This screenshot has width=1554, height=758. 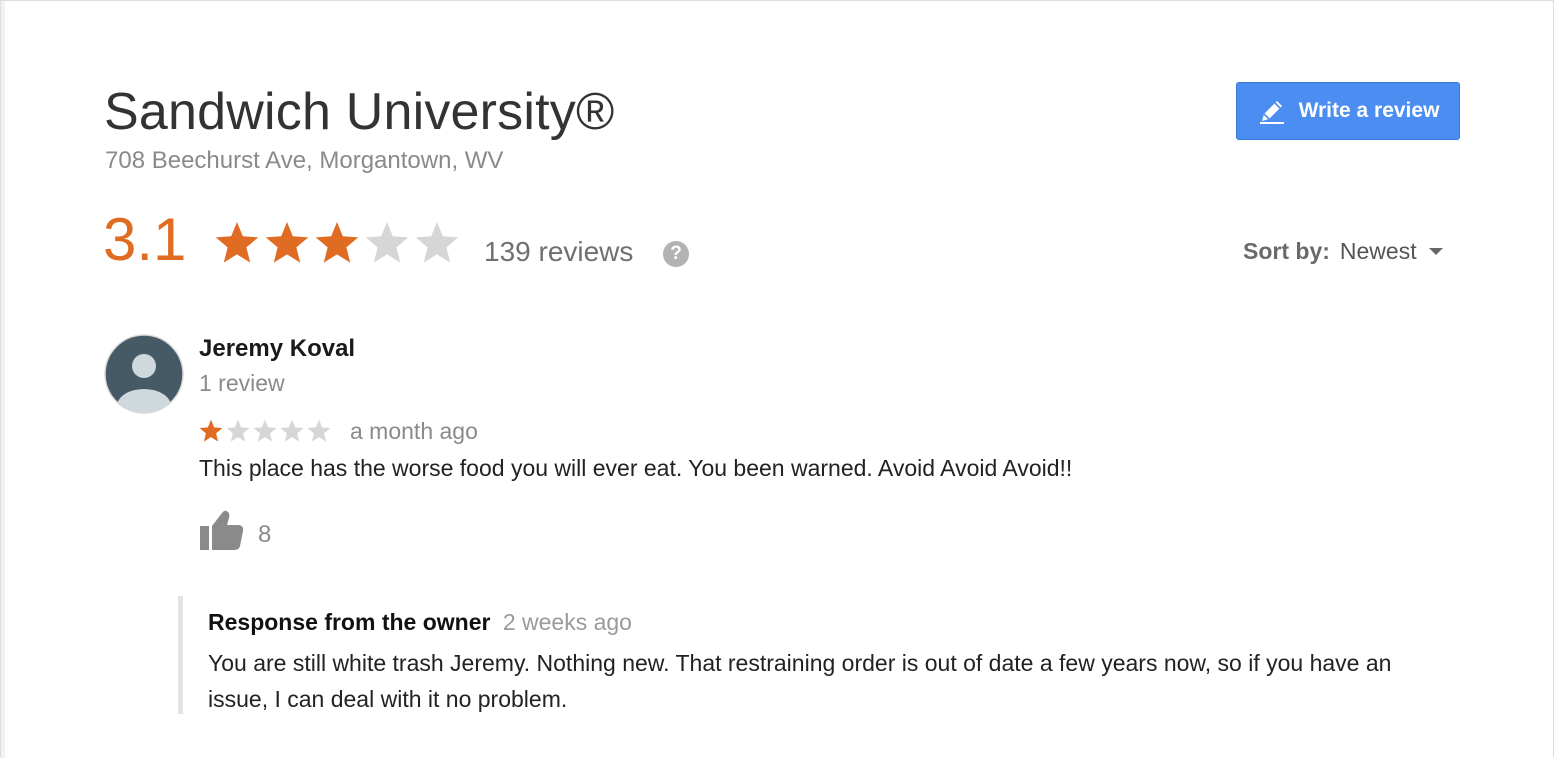 What do you see at coordinates (1435, 251) in the screenshot?
I see `caret-down-icon` at bounding box center [1435, 251].